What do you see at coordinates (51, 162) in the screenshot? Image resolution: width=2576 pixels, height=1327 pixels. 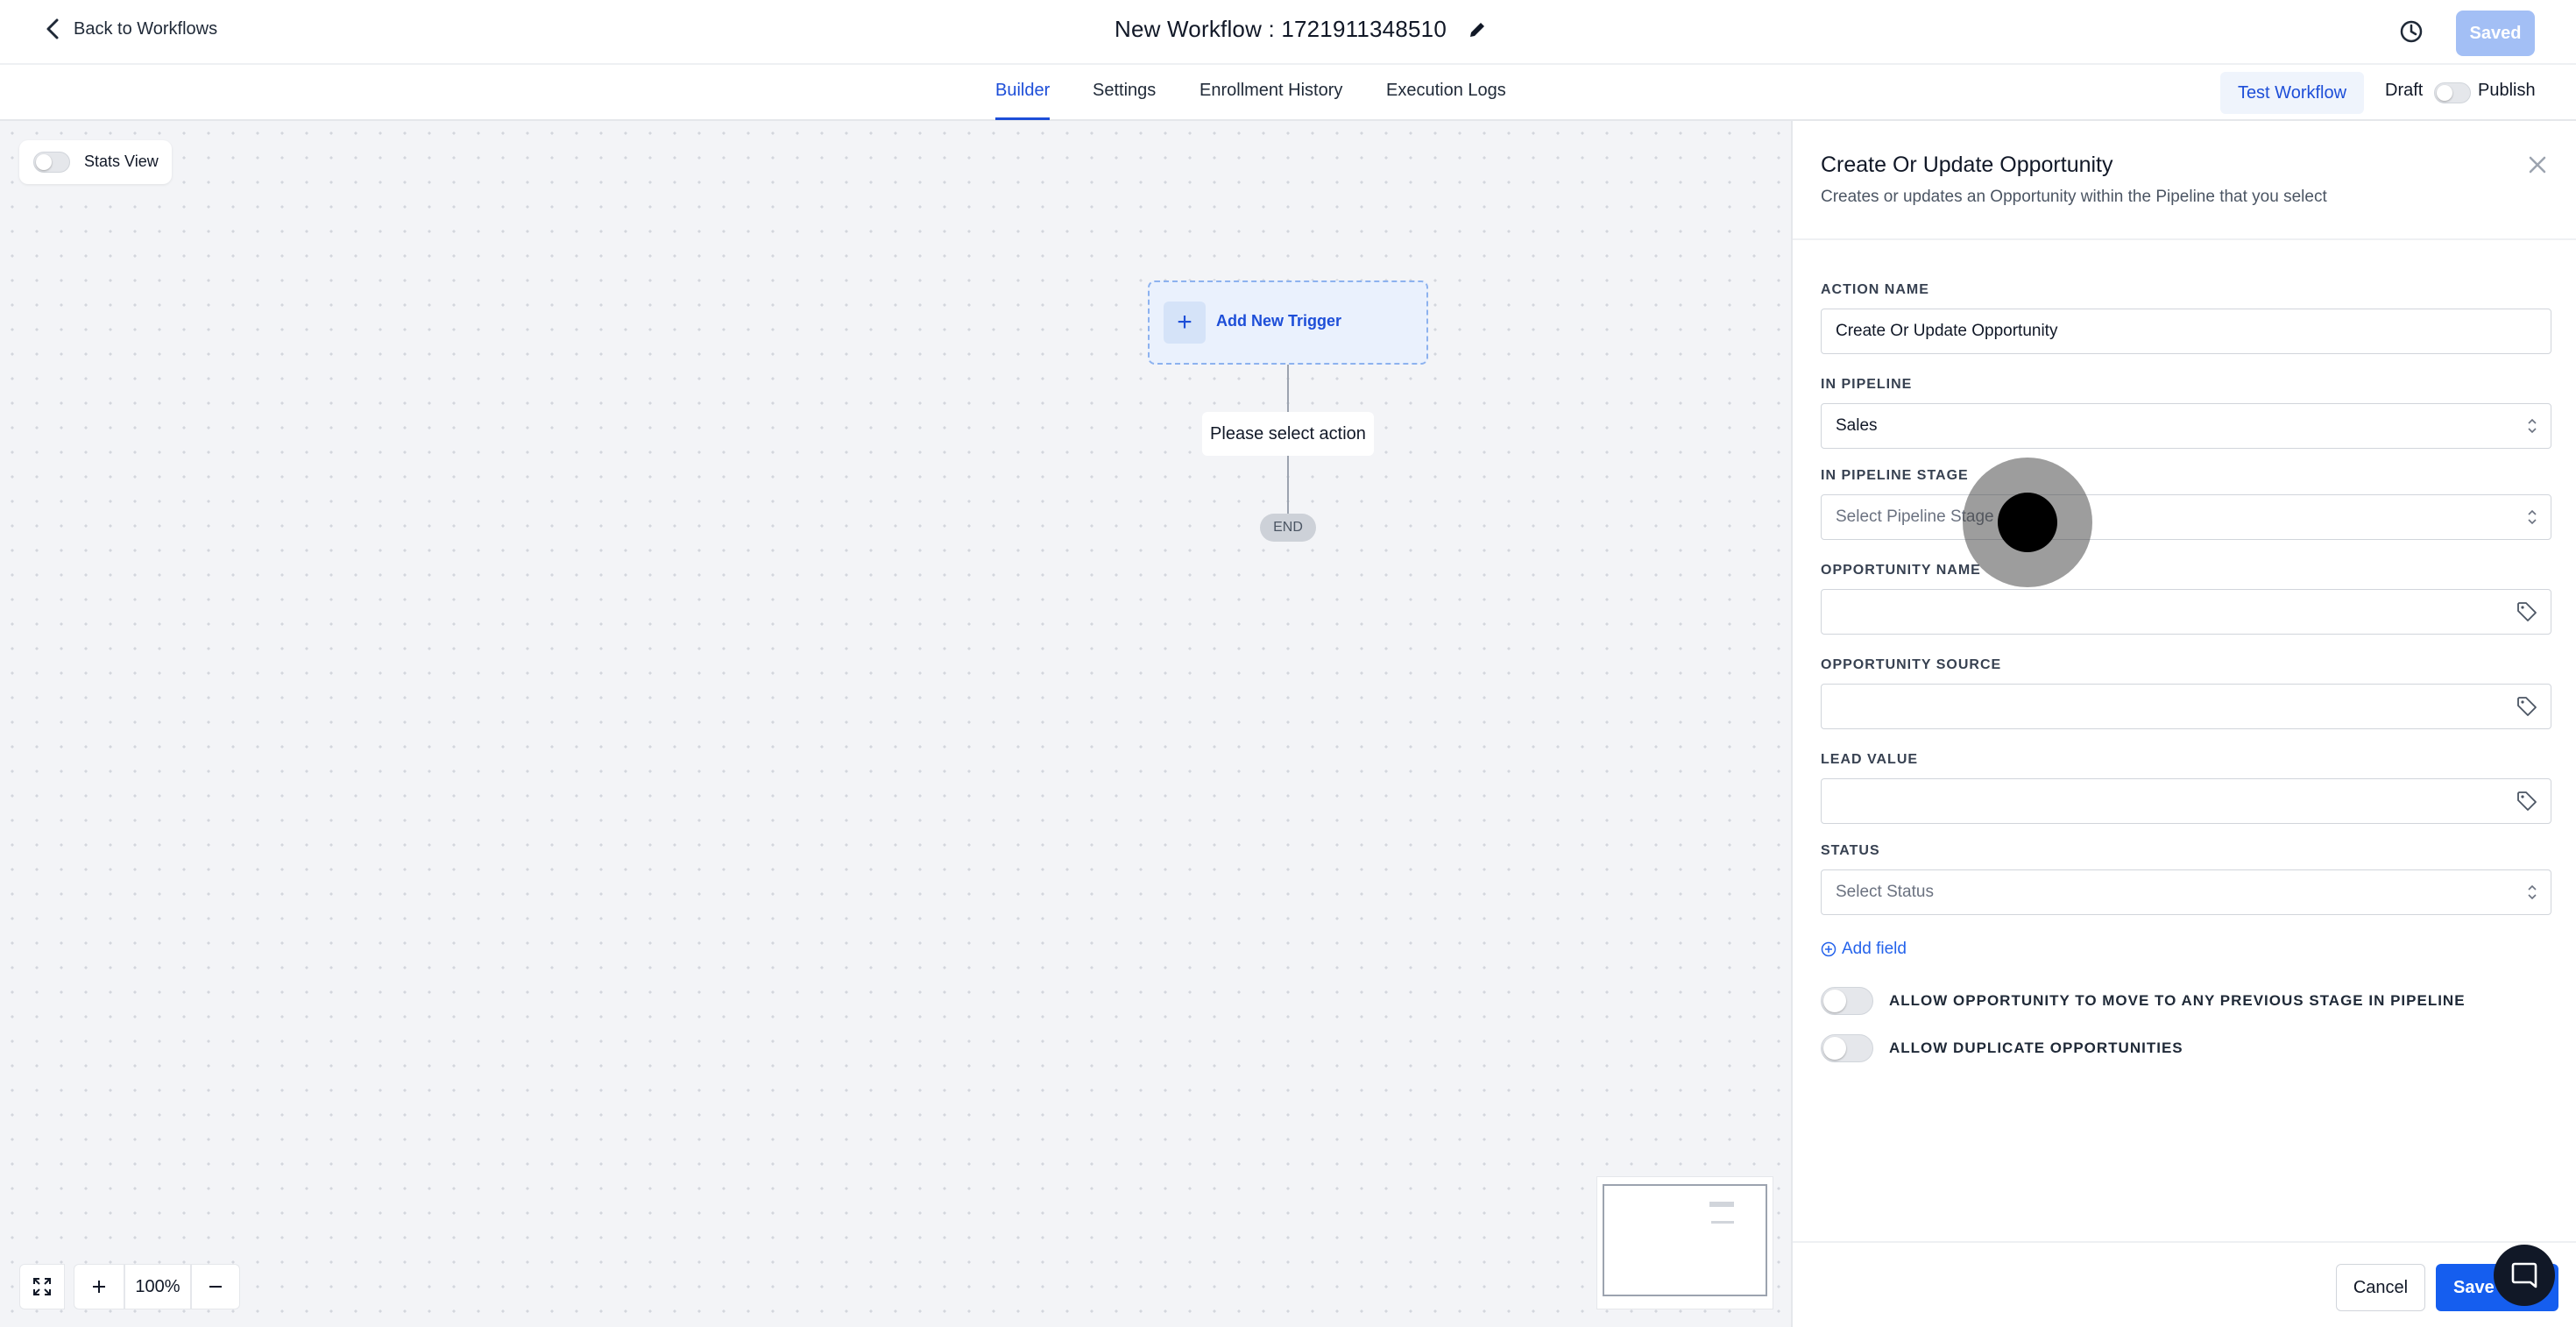 I see `stats-view-toggle` at bounding box center [51, 162].